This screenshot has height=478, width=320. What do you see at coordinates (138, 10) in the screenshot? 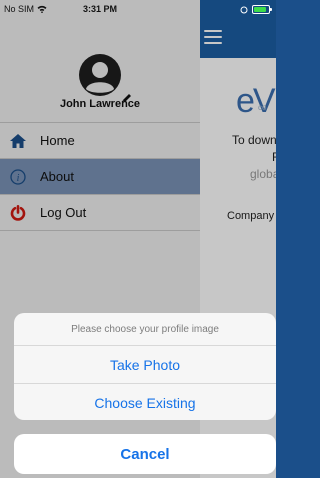
I see `status-bar: No SIM 3:31 PM` at bounding box center [138, 10].